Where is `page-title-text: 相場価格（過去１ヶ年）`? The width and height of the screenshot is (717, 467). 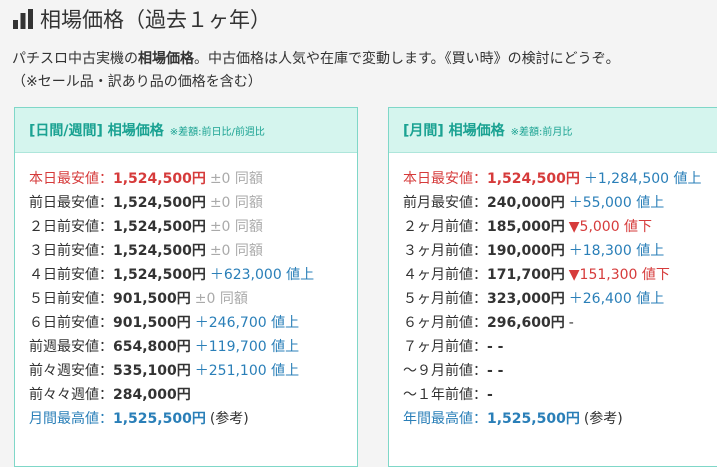
page-title-text: 相場価格（過去１ヶ年） is located at coordinates (155, 20).